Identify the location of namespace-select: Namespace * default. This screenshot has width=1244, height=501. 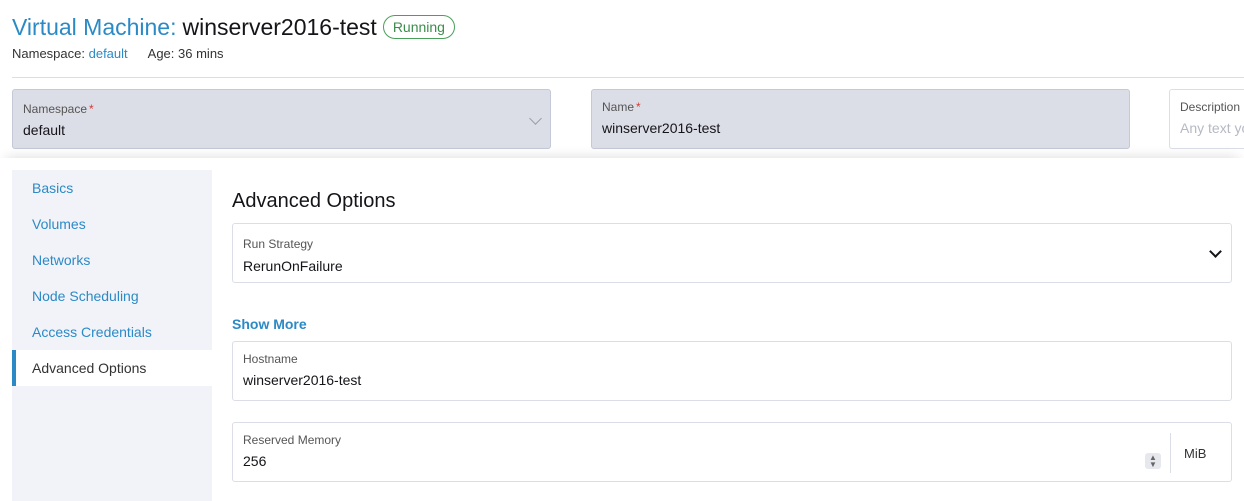
(281, 119).